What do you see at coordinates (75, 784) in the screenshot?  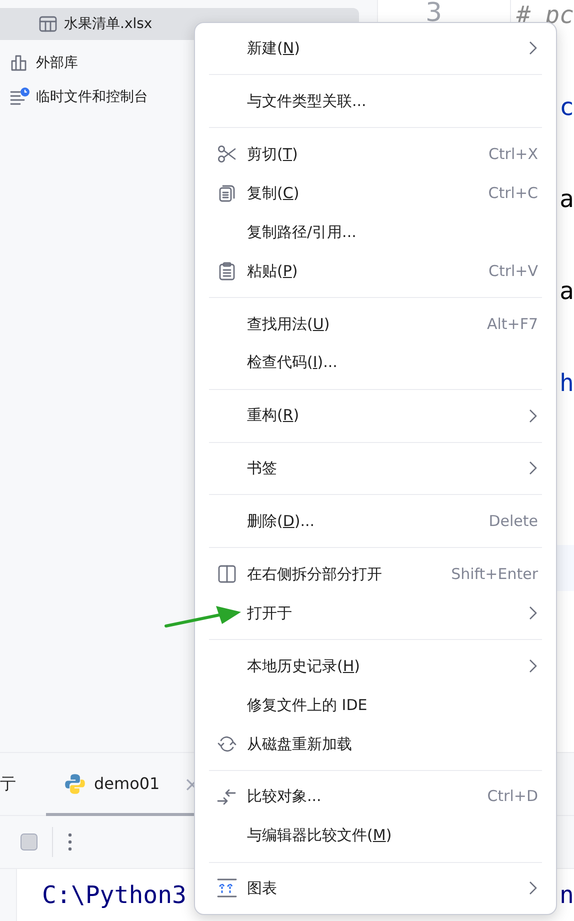 I see `python-icon` at bounding box center [75, 784].